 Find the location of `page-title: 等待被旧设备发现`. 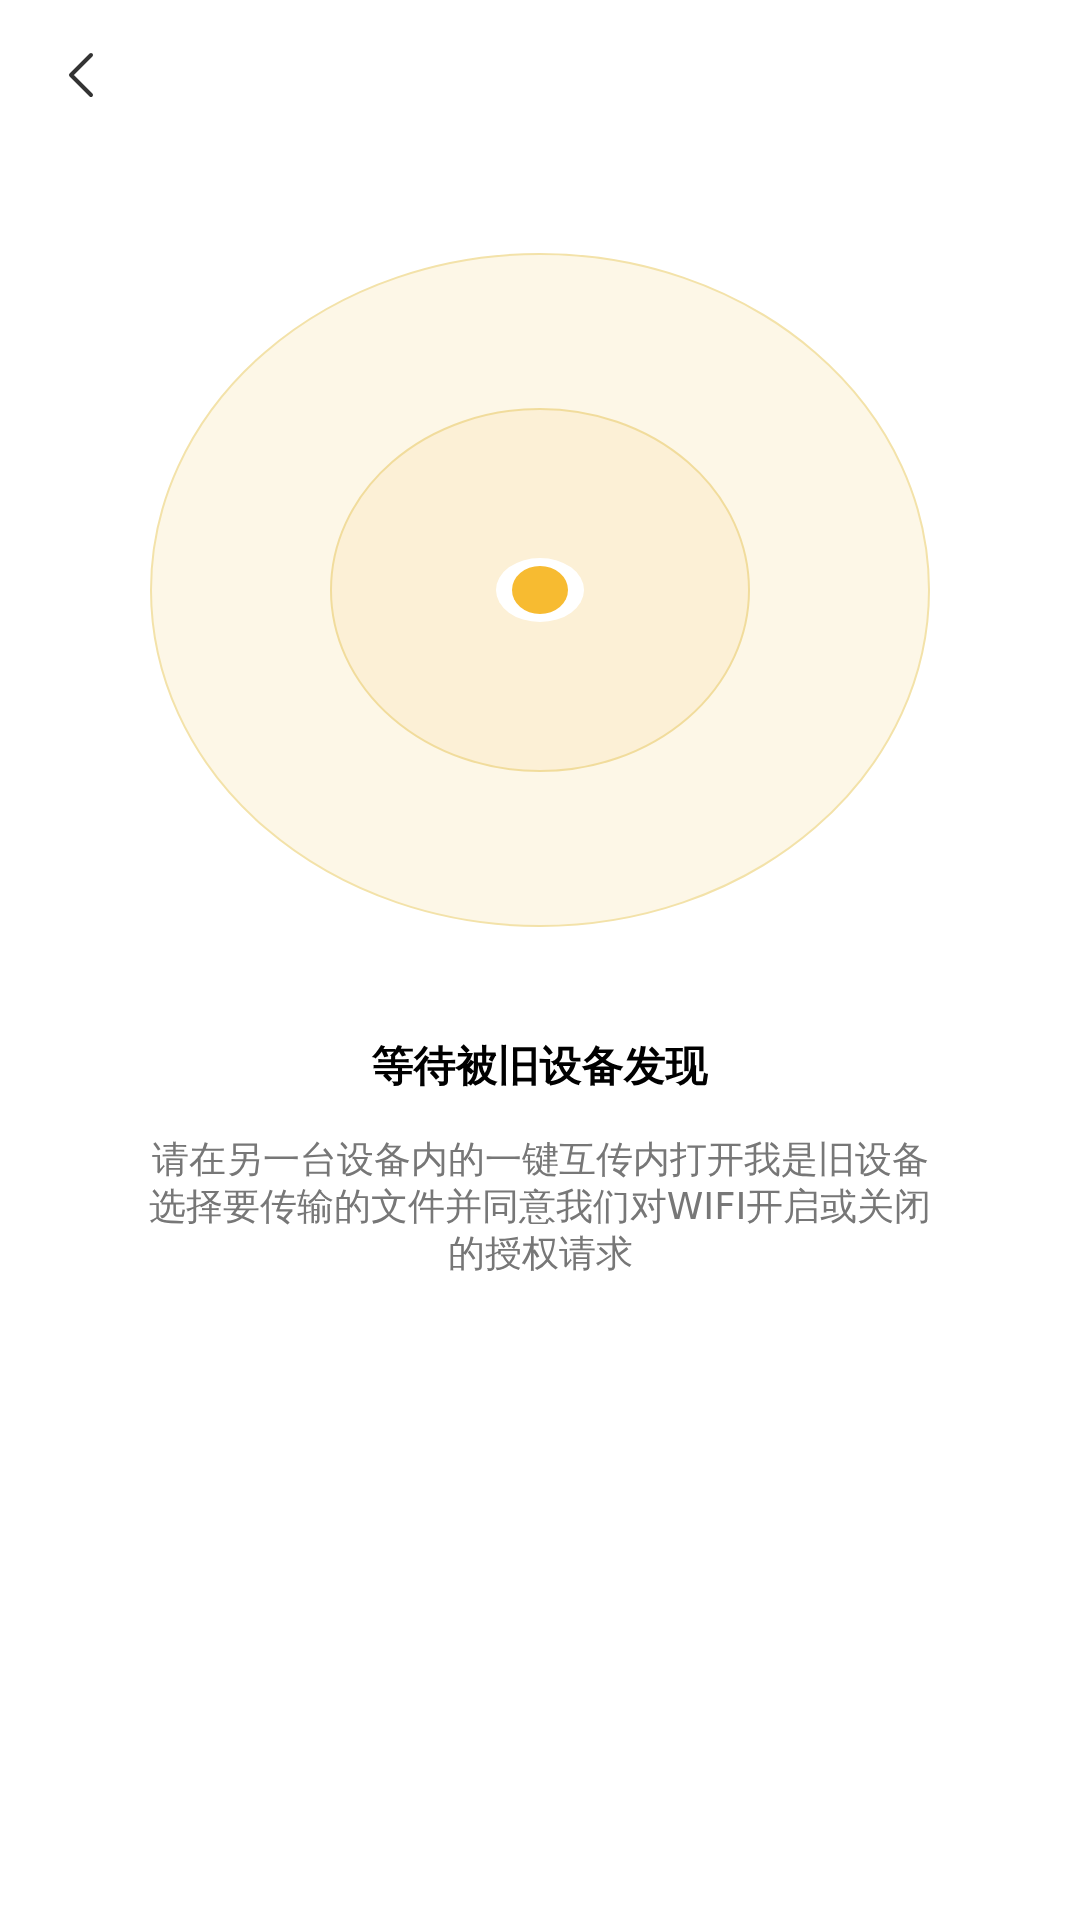

page-title: 等待被旧设备发现 is located at coordinates (540, 1066).